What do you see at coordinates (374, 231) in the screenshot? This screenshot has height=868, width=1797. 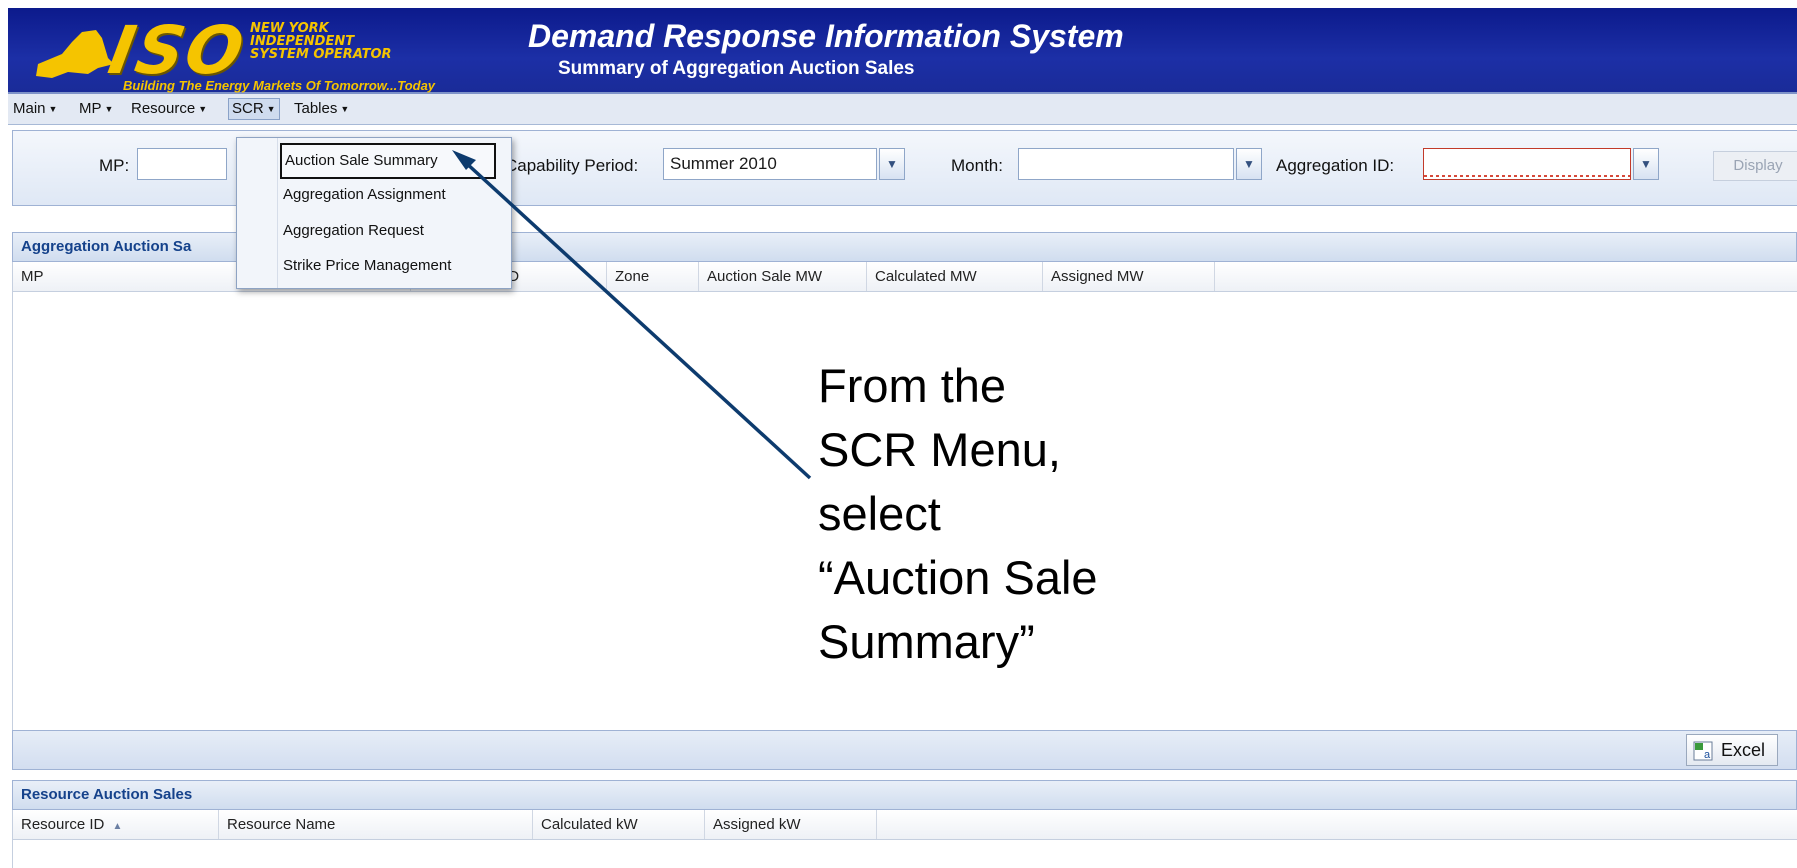 I see `menu-item-aggregation-request: Aggregation Request` at bounding box center [374, 231].